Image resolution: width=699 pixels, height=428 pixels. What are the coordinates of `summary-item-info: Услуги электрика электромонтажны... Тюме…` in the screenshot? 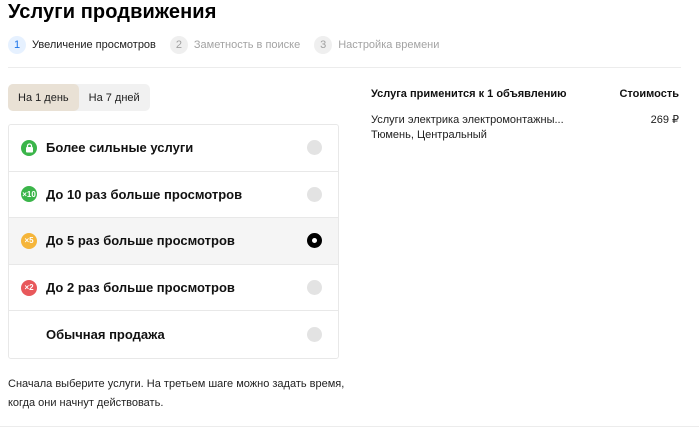 It's located at (467, 128).